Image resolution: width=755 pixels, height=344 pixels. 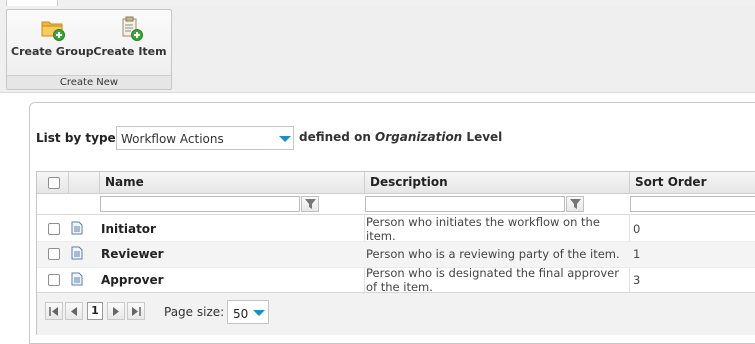 What do you see at coordinates (497, 182) in the screenshot?
I see `column-header-description: Description` at bounding box center [497, 182].